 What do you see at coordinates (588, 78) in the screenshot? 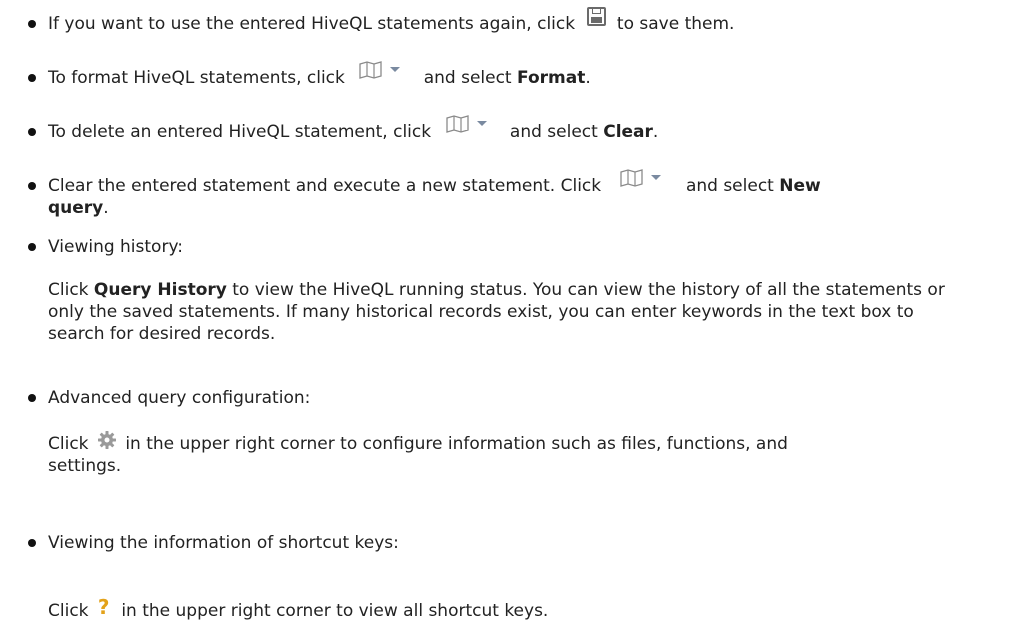
I see `format-text-end: .` at bounding box center [588, 78].